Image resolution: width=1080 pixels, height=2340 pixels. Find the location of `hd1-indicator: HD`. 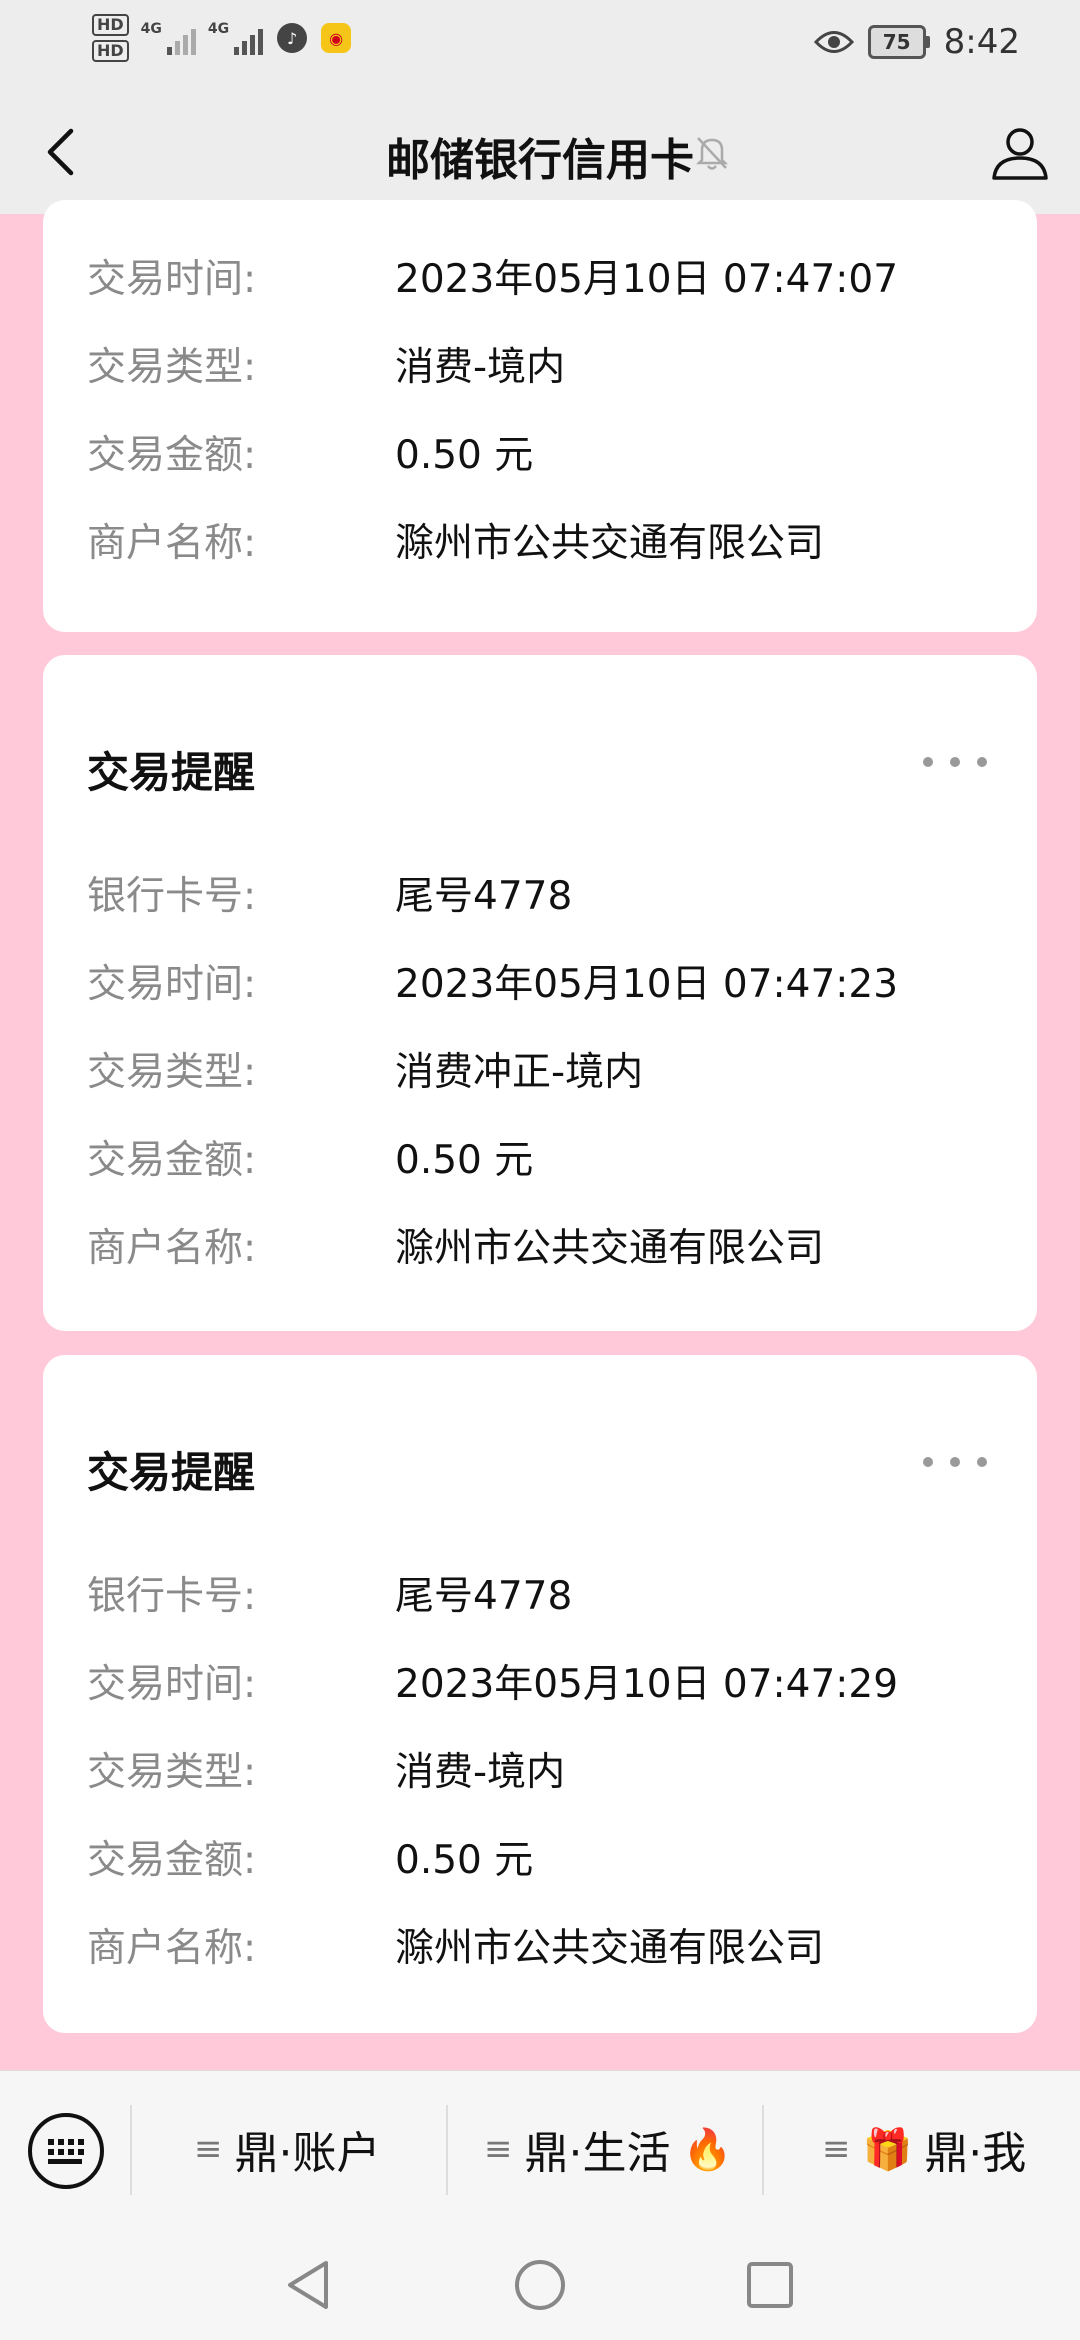

hd1-indicator: HD is located at coordinates (110, 25).